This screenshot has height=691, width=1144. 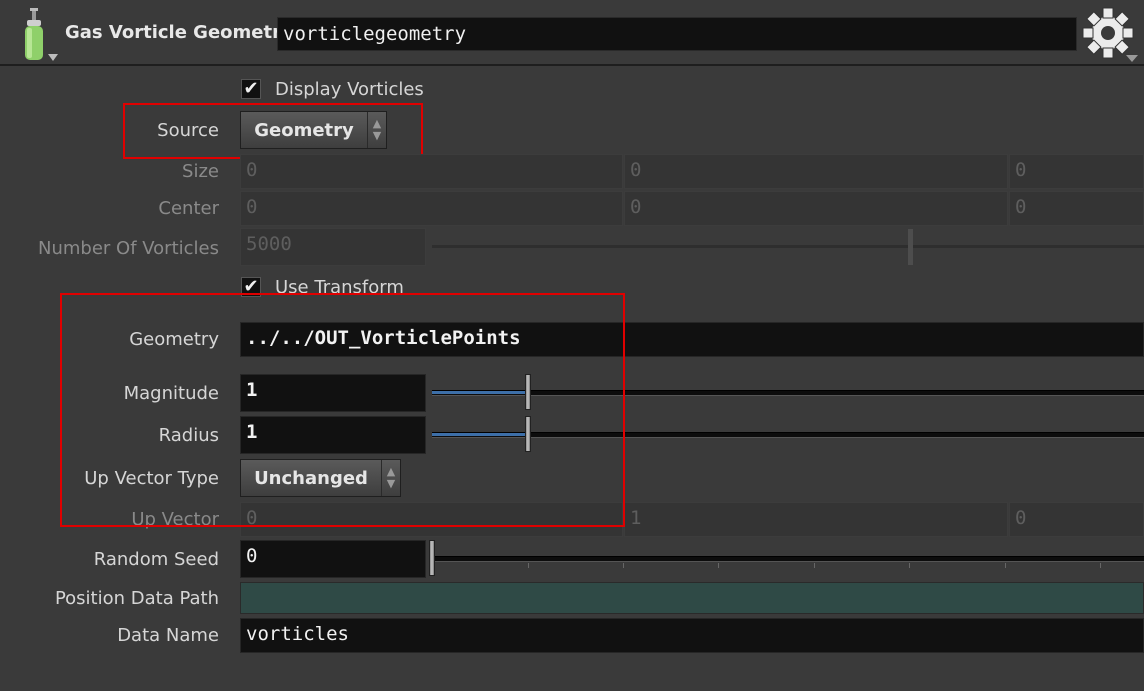 What do you see at coordinates (692, 635) in the screenshot?
I see `data-name-field: vorticles` at bounding box center [692, 635].